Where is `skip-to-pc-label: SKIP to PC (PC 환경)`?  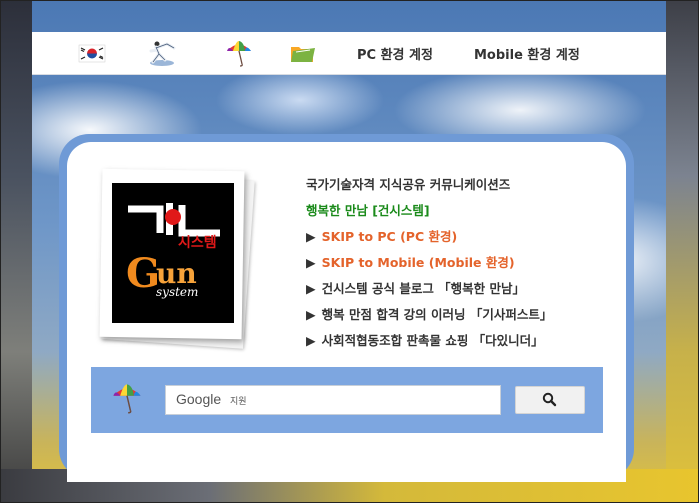 skip-to-pc-label: SKIP to PC (PC 환경) is located at coordinates (389, 236).